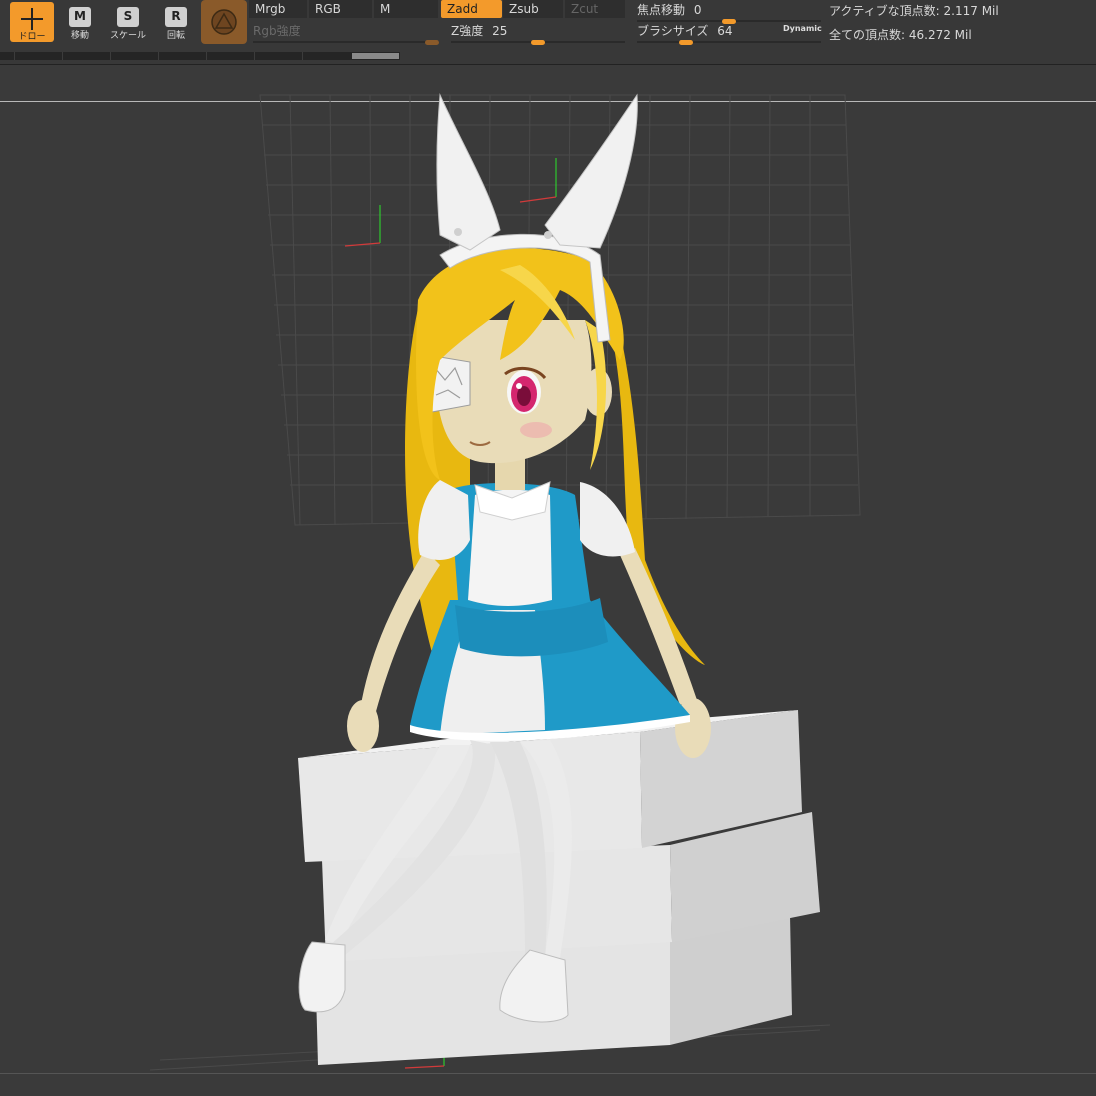  Describe the element at coordinates (340, 9) in the screenshot. I see `rgb-toggle: RGB` at that location.